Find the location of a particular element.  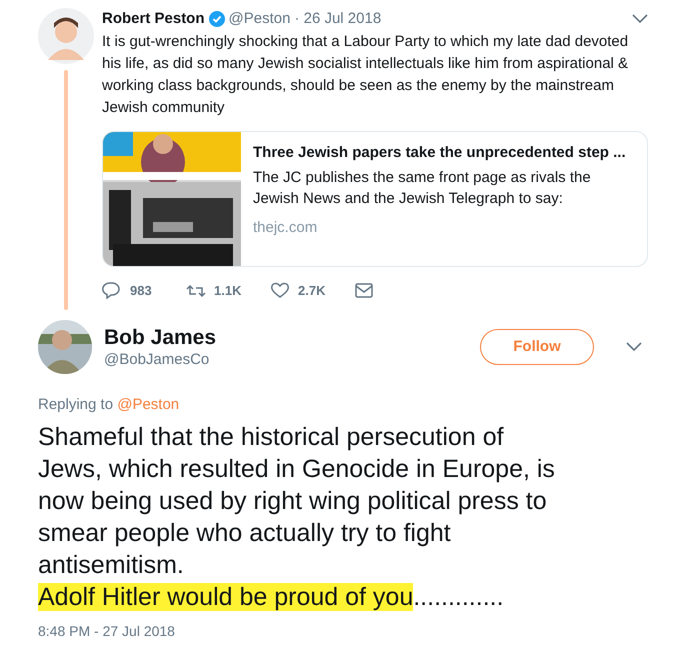

reply-icon is located at coordinates (112, 290).